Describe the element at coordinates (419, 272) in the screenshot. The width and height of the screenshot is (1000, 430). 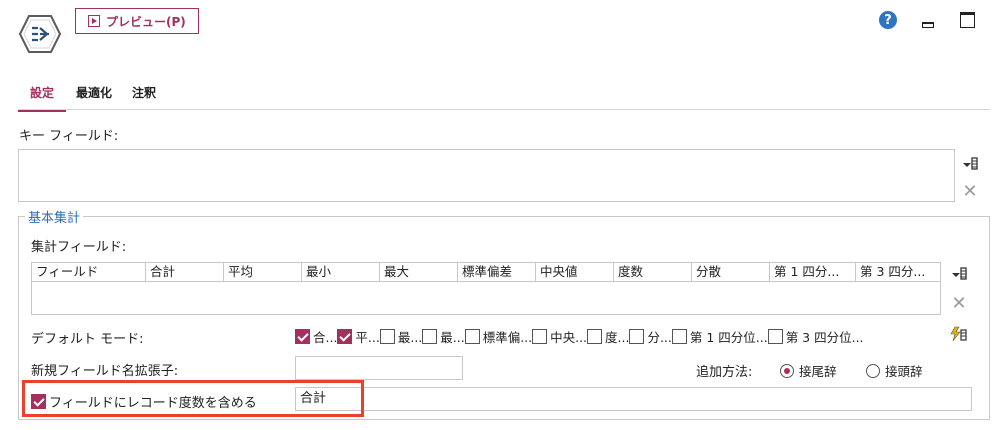
I see `column-header: 最大` at that location.